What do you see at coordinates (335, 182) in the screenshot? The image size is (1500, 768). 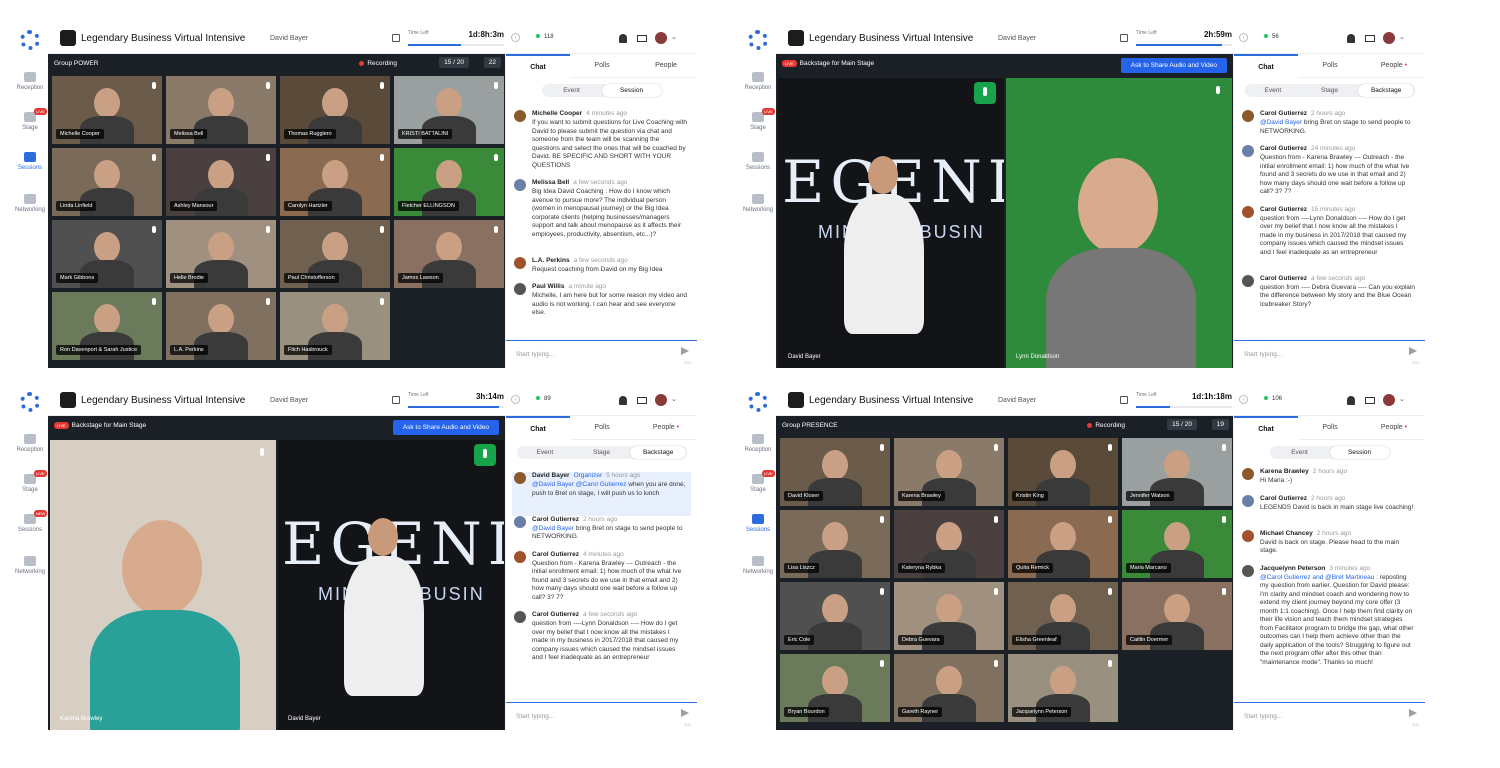 I see `video-tile: Carolyn Hartzler` at bounding box center [335, 182].